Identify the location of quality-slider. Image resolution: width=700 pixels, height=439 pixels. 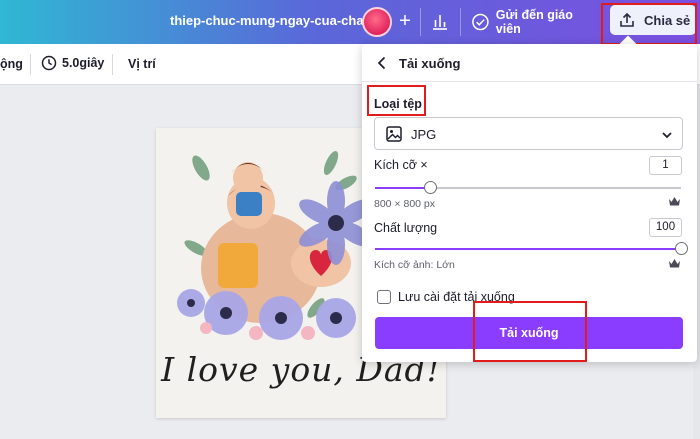
(528, 249).